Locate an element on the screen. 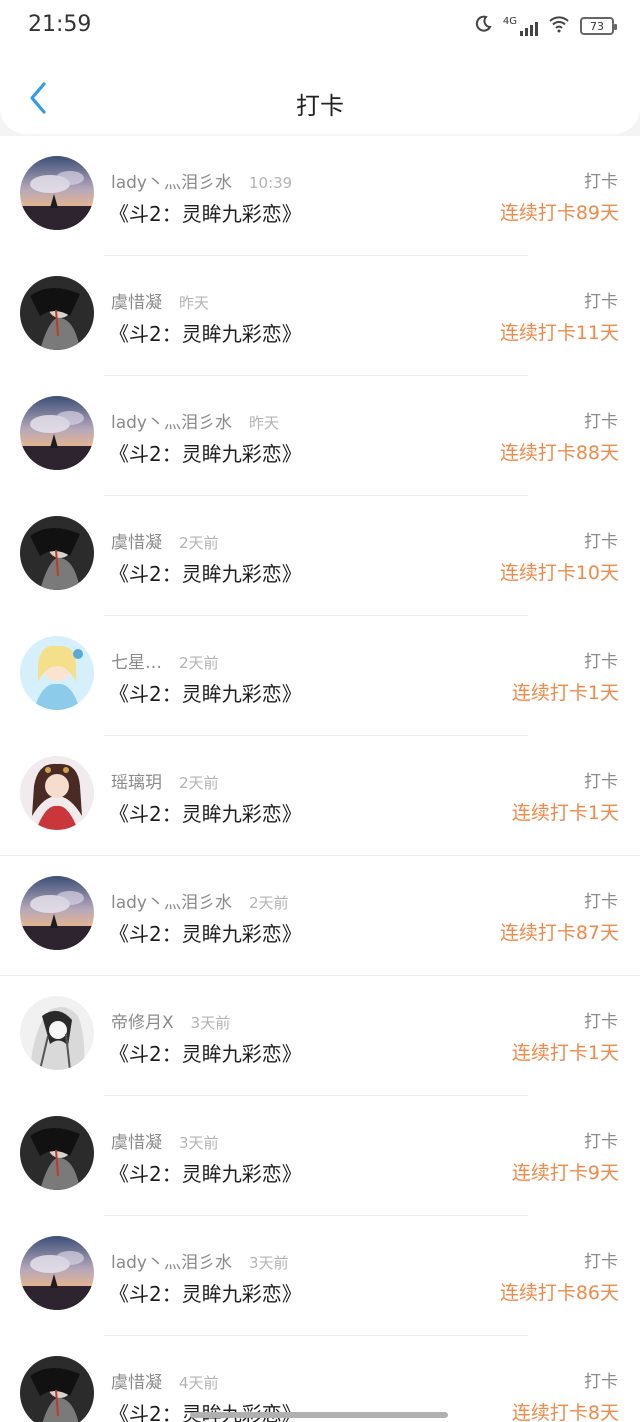 The height and width of the screenshot is (1422, 640). item-meta: 虞惜凝 昨天 is located at coordinates (160, 300).